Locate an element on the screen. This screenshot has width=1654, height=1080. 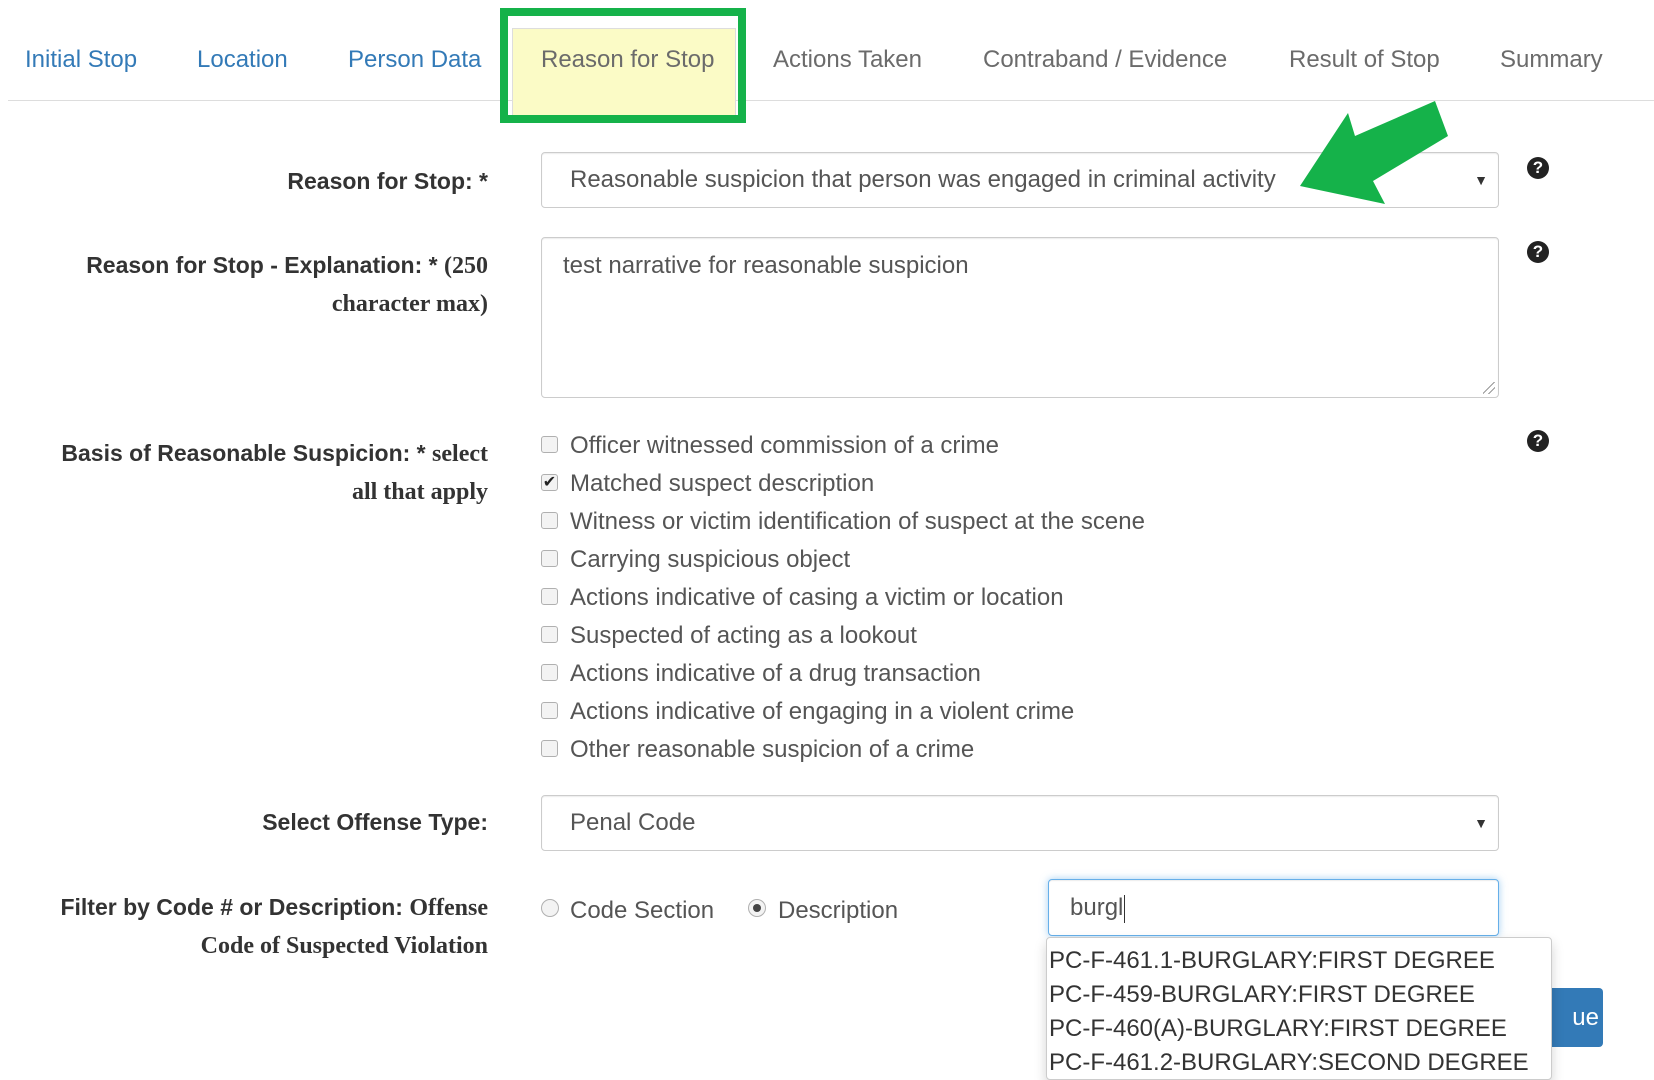
offense-type-select: Penal Code ▼ is located at coordinates (1020, 823).